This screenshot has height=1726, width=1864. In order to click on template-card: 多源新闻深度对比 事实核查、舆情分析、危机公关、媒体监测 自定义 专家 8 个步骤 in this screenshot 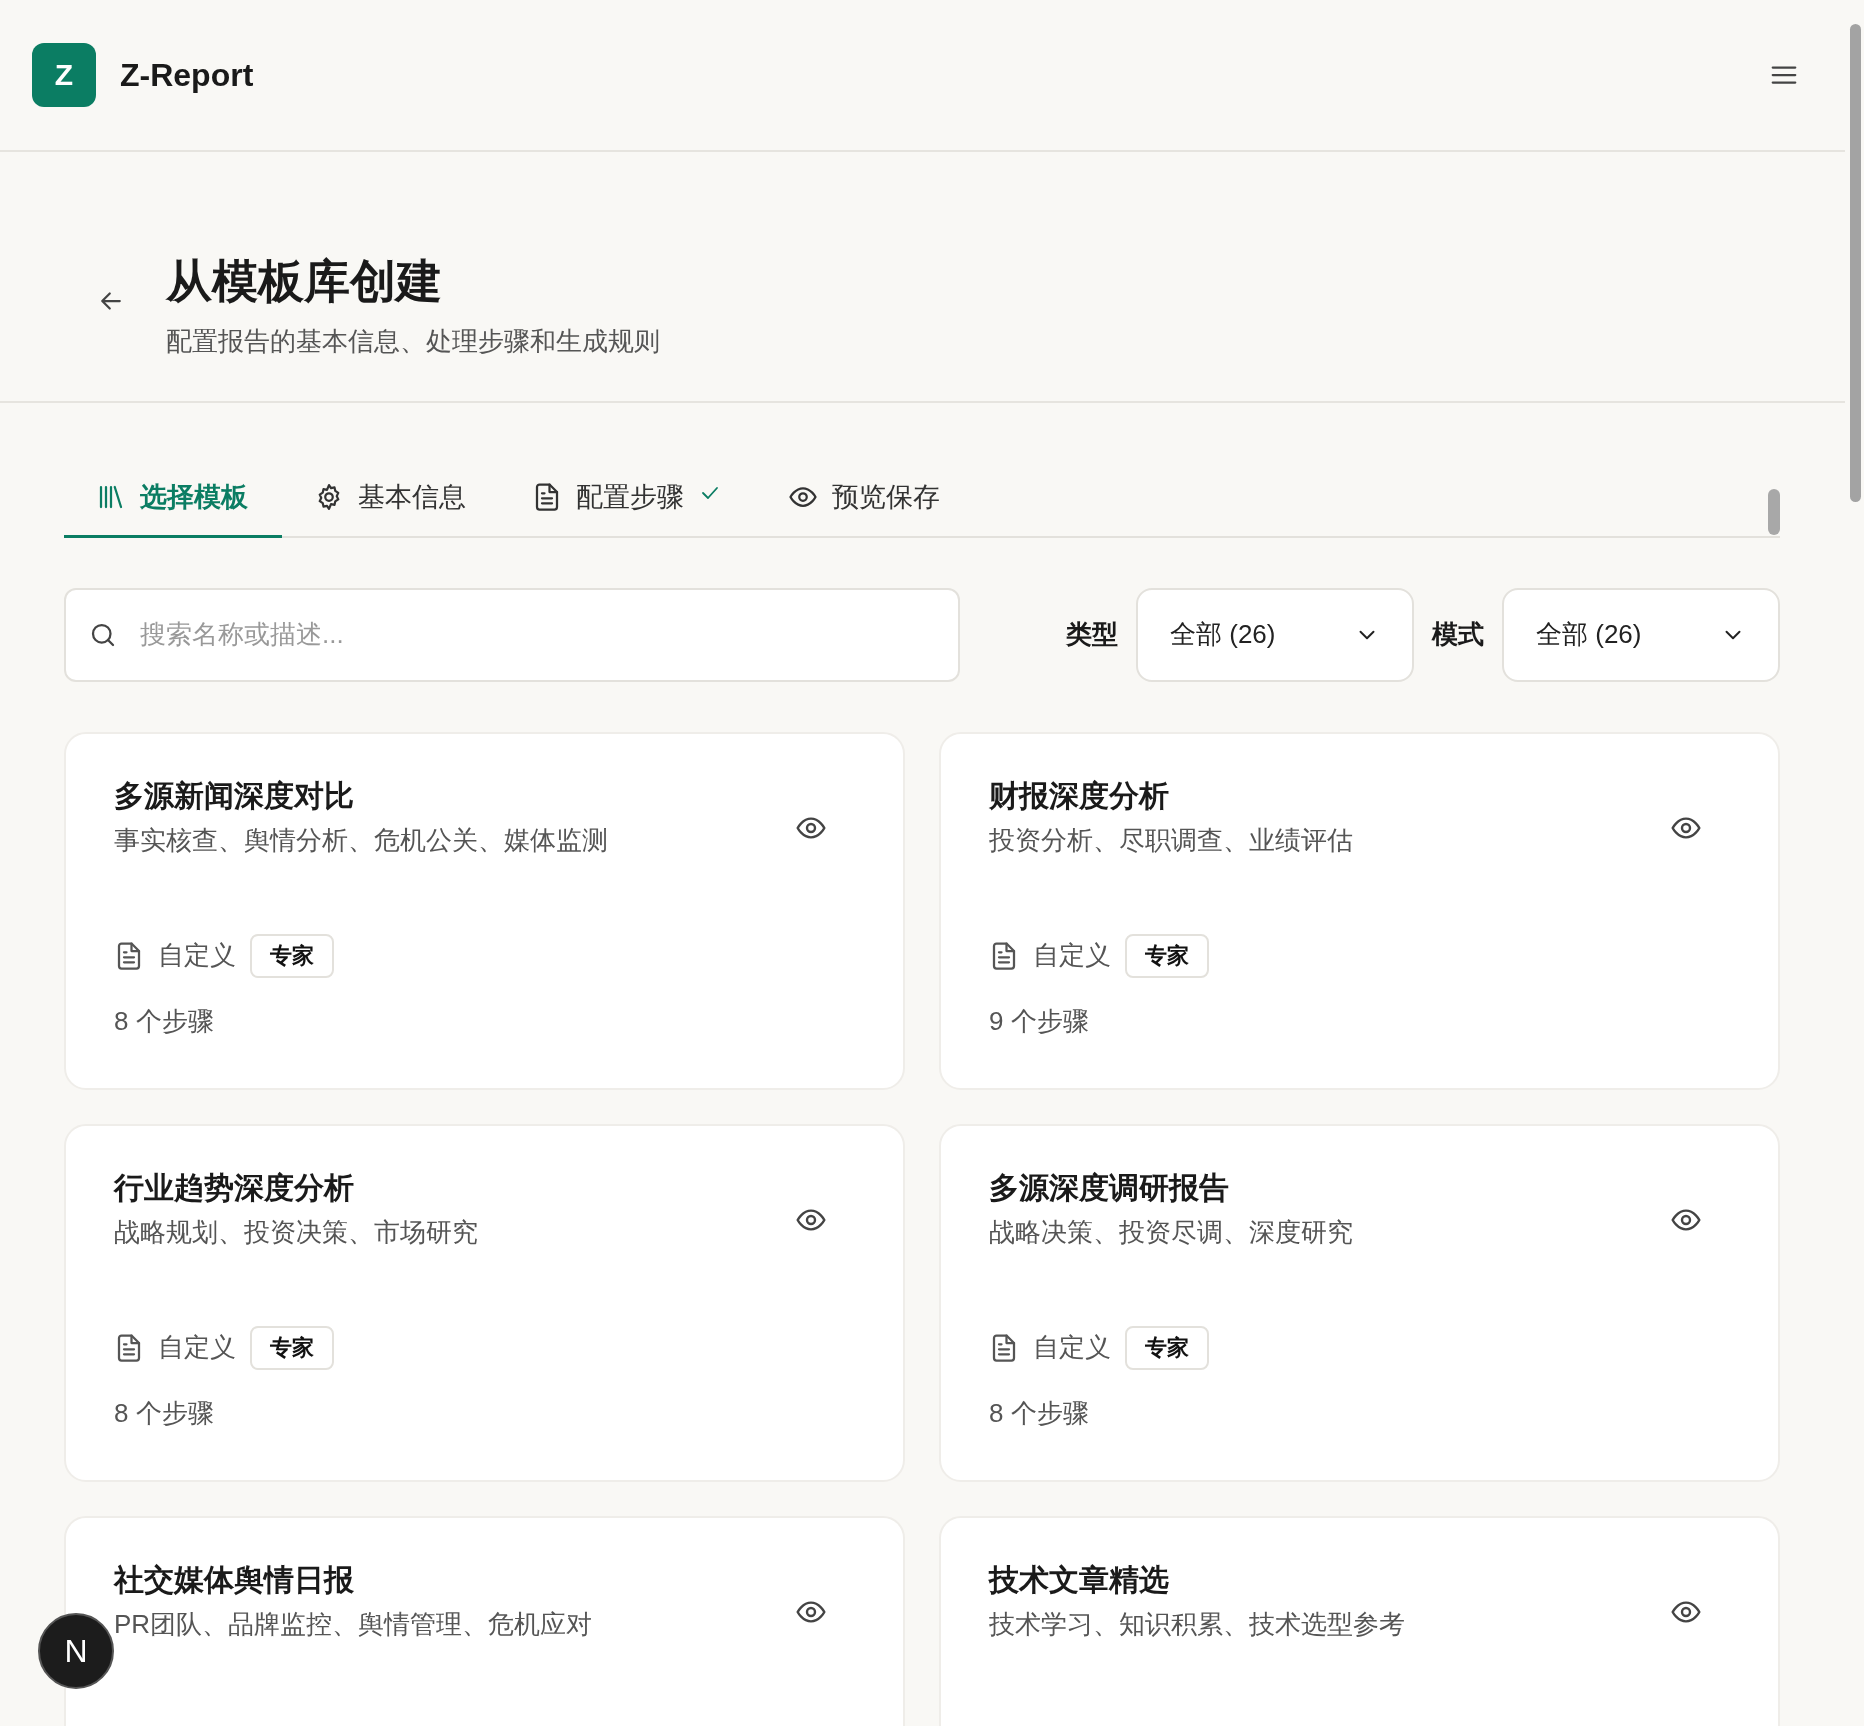, I will do `click(484, 910)`.